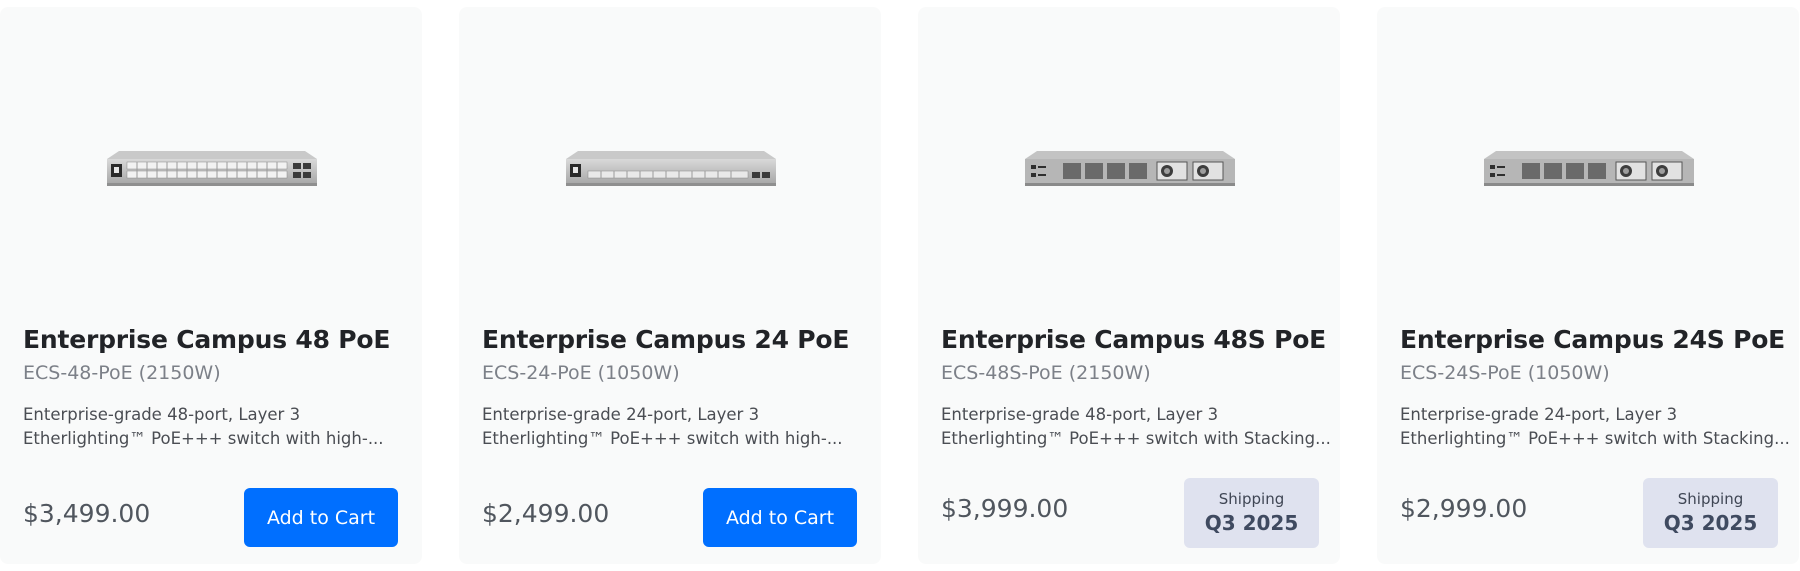 The image size is (1800, 571). Describe the element at coordinates (1133, 339) in the screenshot. I see `product-title: Enterprise Campus 48S PoE` at that location.